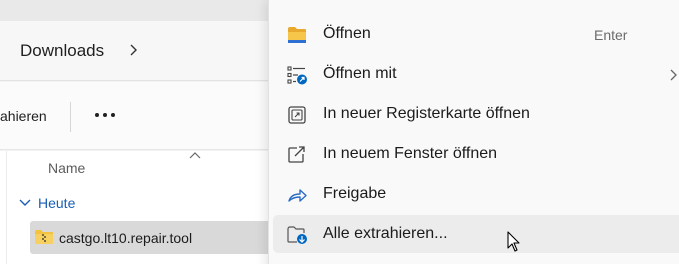 This screenshot has width=679, height=264. What do you see at coordinates (134, 50) in the screenshot?
I see `chevron-right-icon` at bounding box center [134, 50].